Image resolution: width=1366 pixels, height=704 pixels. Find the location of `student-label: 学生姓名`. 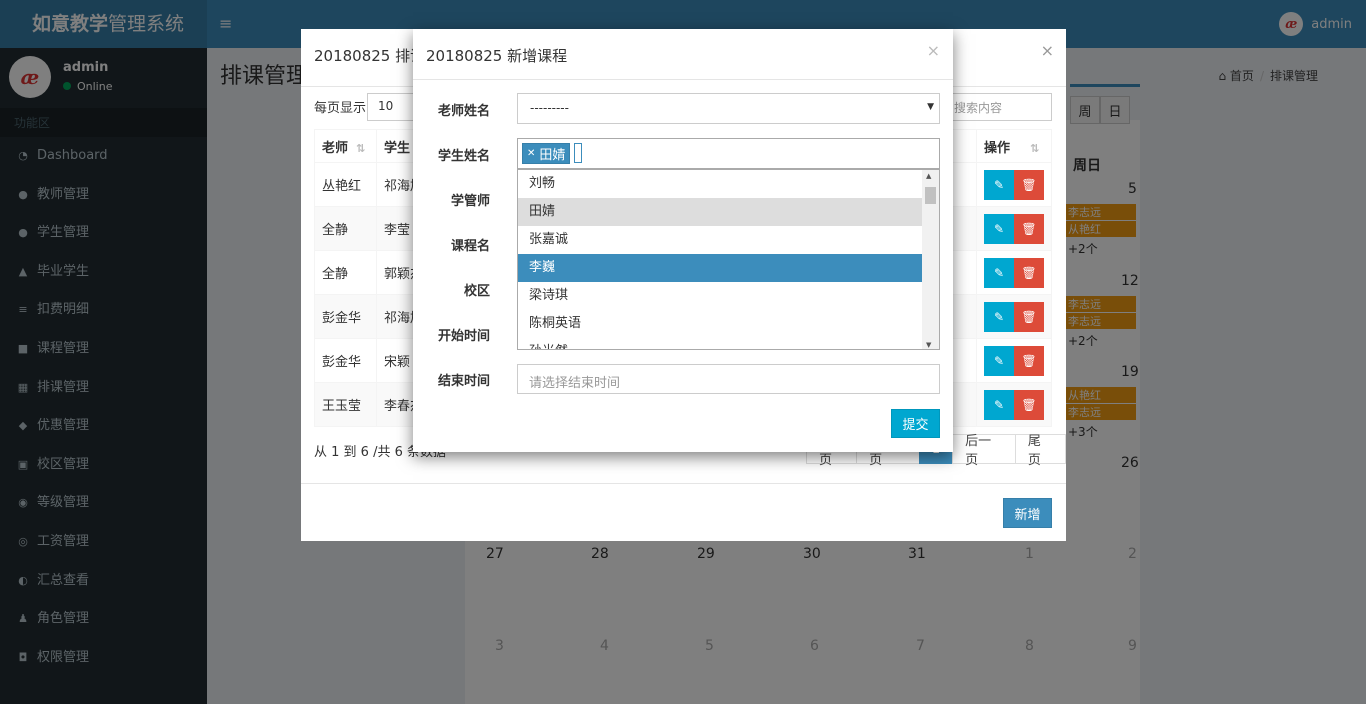

student-label: 学生姓名 is located at coordinates (463, 156).